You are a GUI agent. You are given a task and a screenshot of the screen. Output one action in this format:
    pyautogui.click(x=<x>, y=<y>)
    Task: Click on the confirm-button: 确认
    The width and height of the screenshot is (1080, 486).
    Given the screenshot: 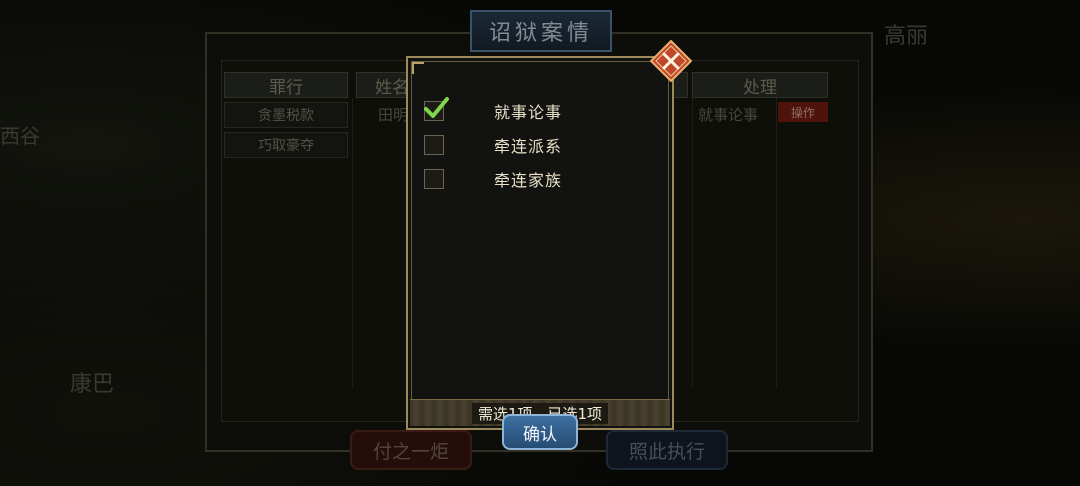 What is the action you would take?
    pyautogui.click(x=540, y=432)
    